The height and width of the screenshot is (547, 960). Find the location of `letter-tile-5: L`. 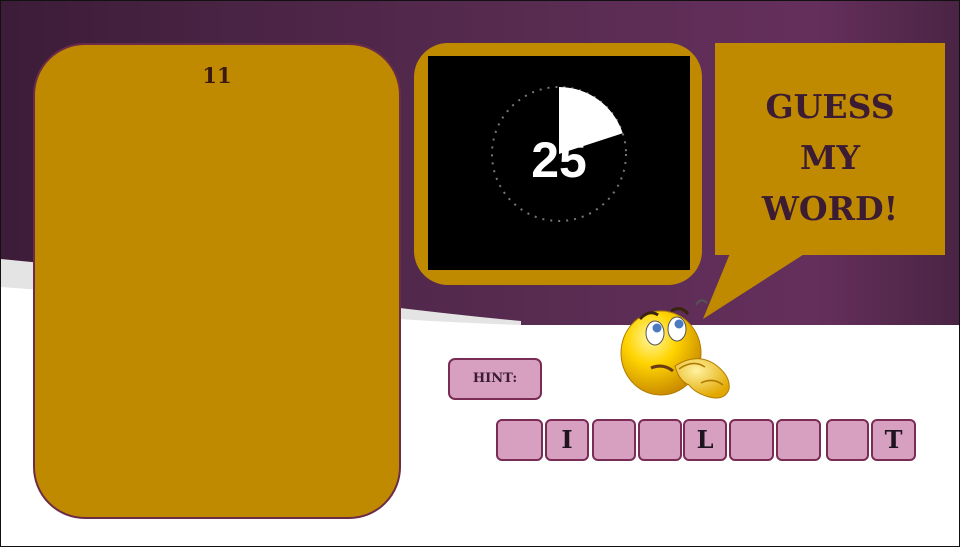

letter-tile-5: L is located at coordinates (705, 440).